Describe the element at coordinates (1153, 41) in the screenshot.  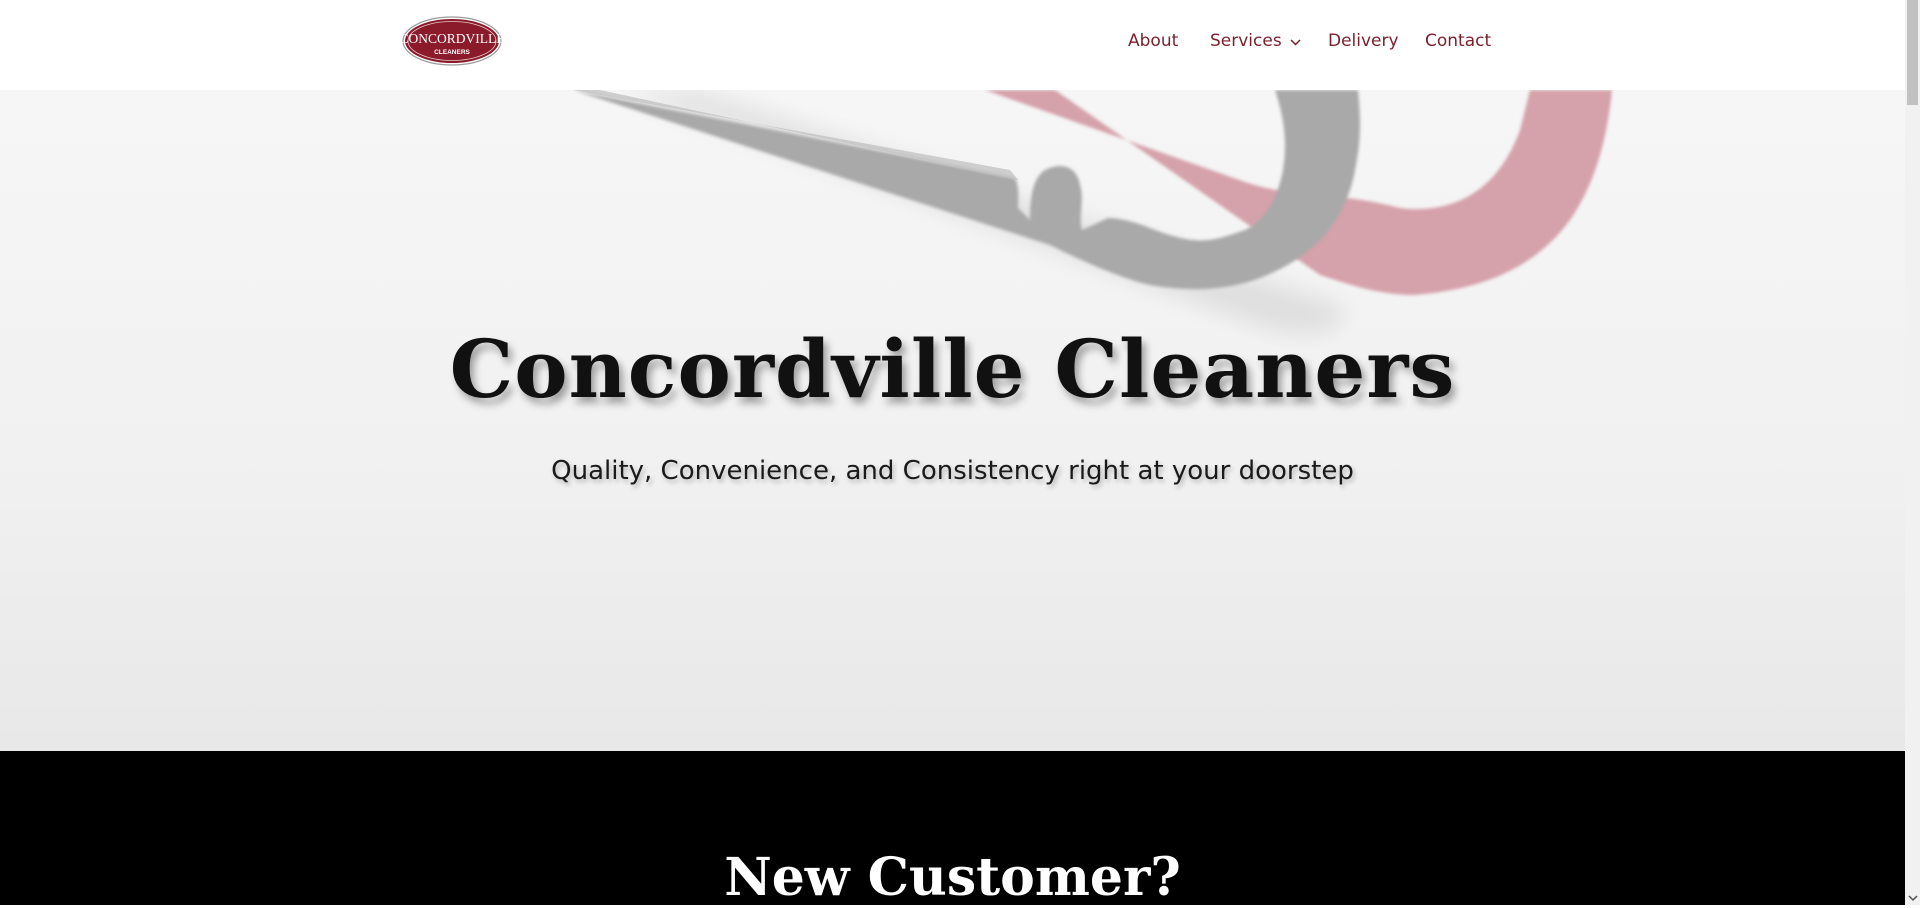
I see `nav-about: About` at that location.